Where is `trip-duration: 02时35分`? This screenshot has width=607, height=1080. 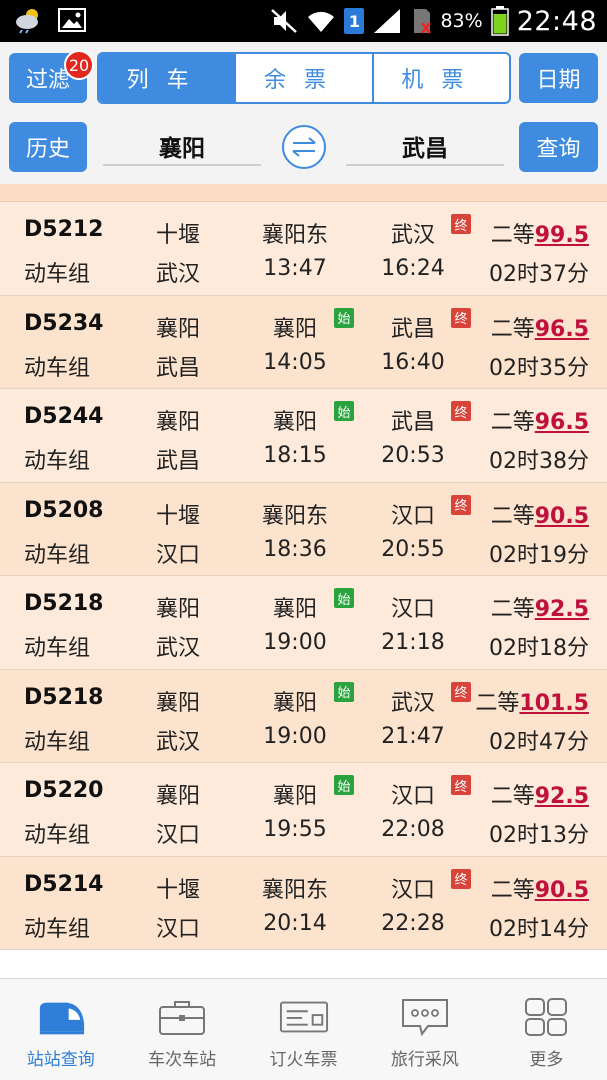 trip-duration: 02时35分 is located at coordinates (539, 368).